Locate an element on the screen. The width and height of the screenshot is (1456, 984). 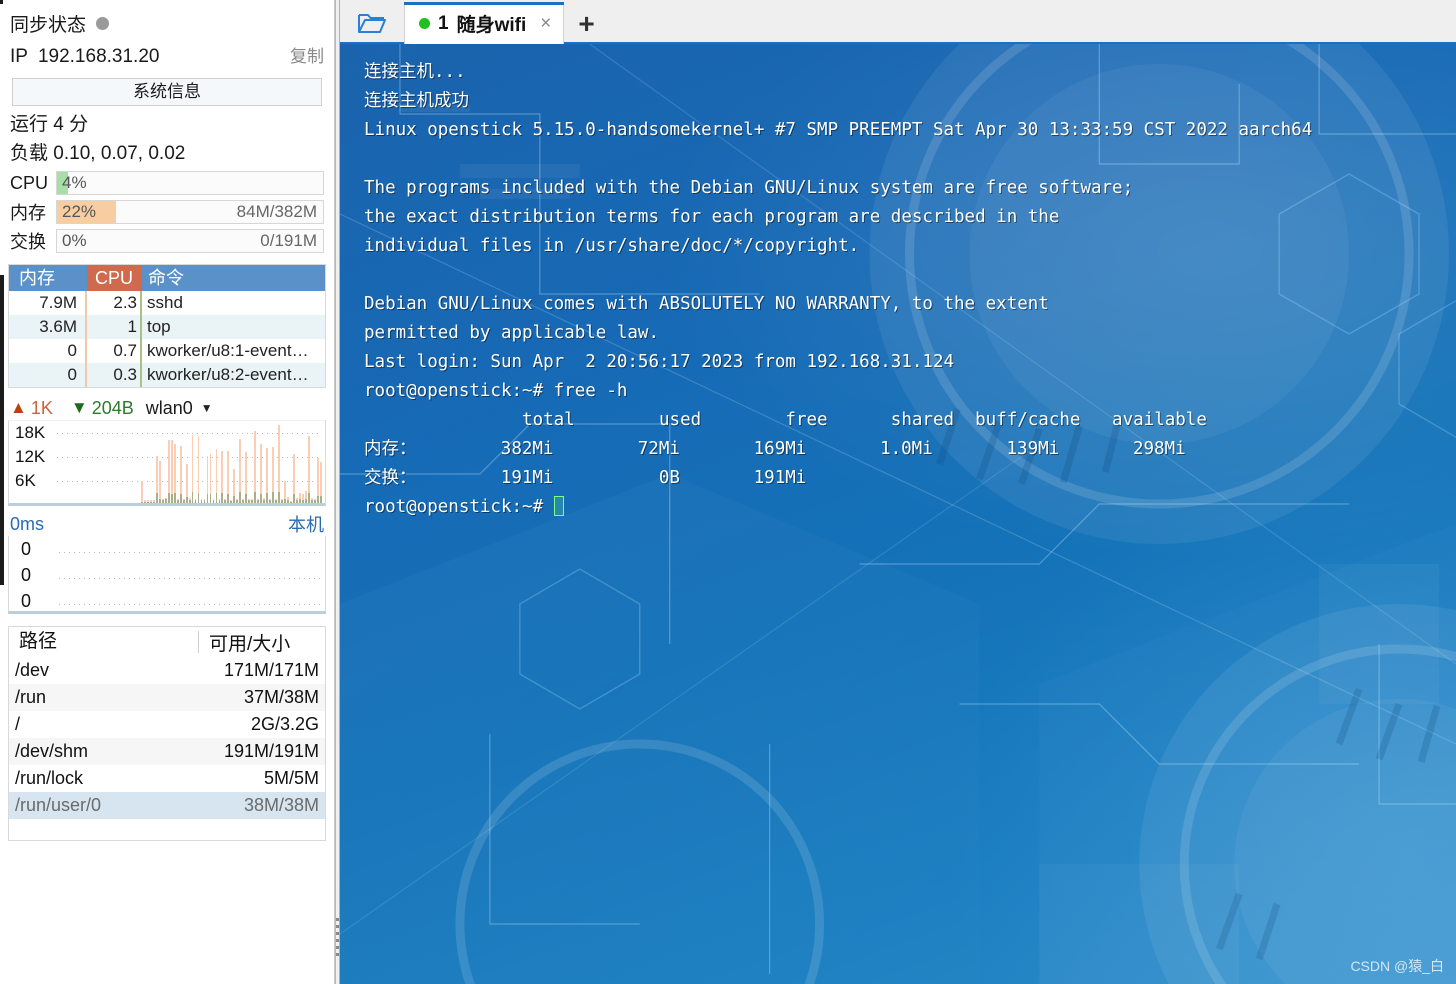
upload-arrow-icon: ▲ is located at coordinates (18, 407).